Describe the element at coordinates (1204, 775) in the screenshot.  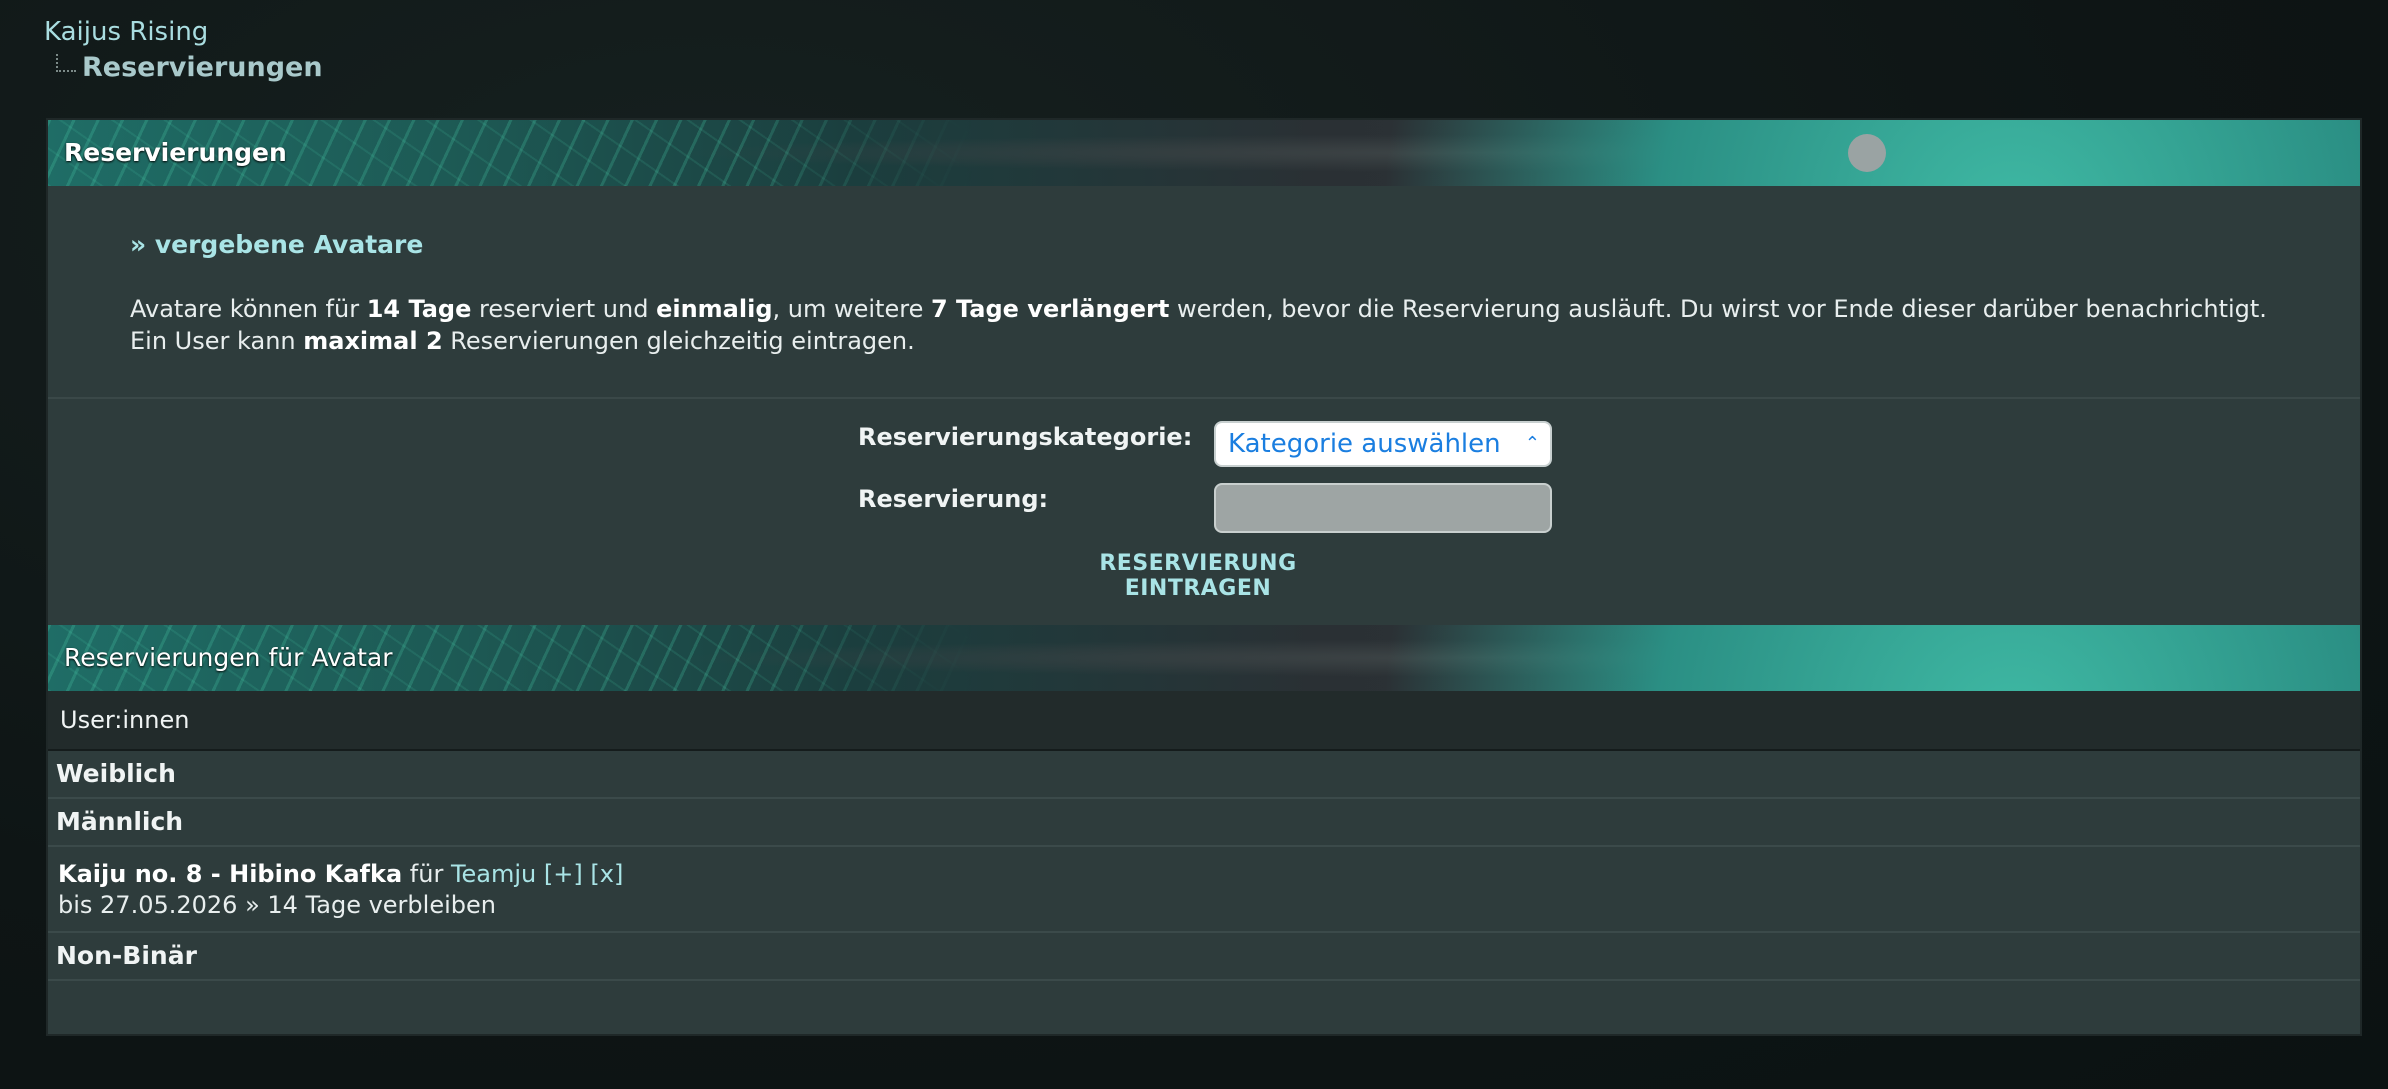
I see `group-female: Weiblich` at that location.